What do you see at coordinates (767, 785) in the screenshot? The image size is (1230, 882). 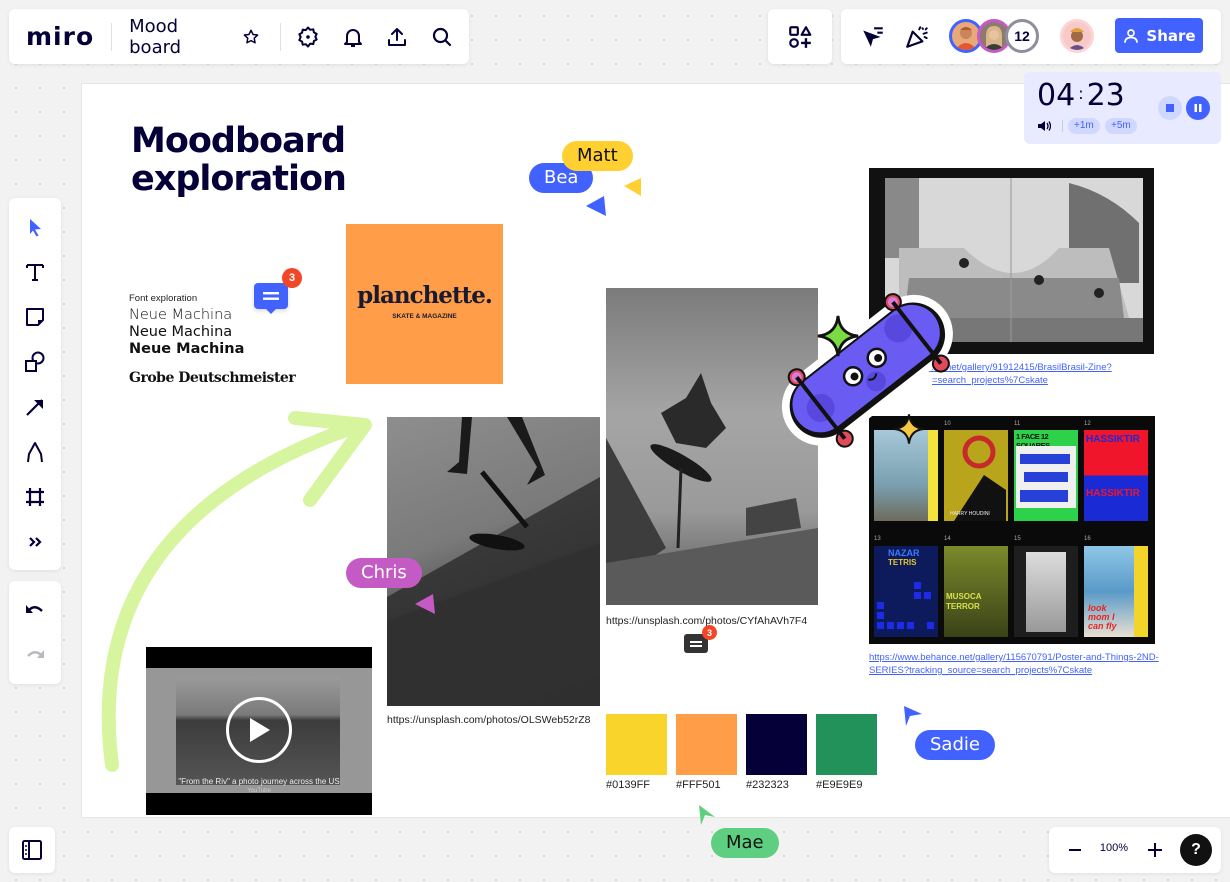 I see `swatch-label: #232323` at bounding box center [767, 785].